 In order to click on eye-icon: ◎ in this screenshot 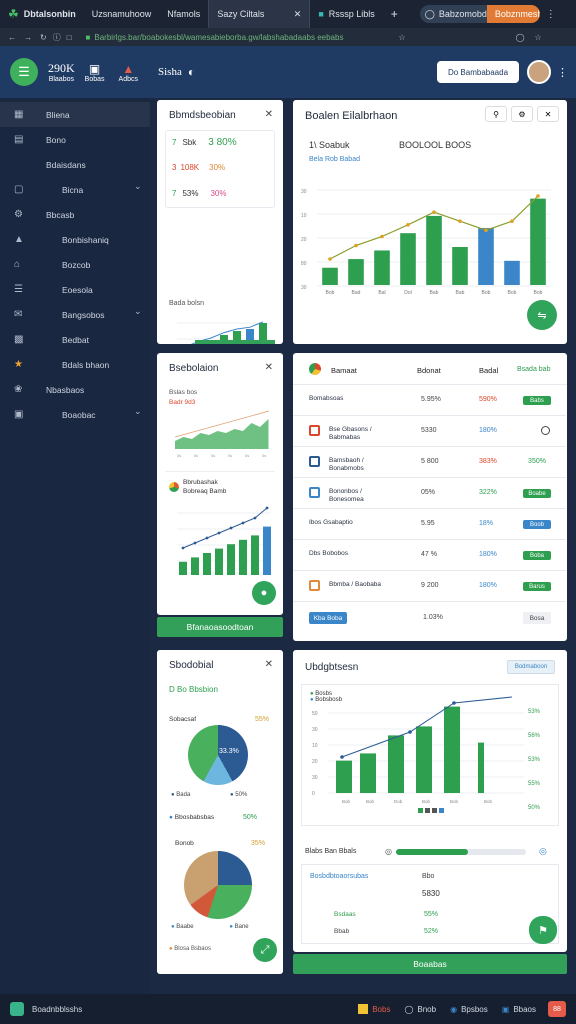, I will do `click(388, 851)`.